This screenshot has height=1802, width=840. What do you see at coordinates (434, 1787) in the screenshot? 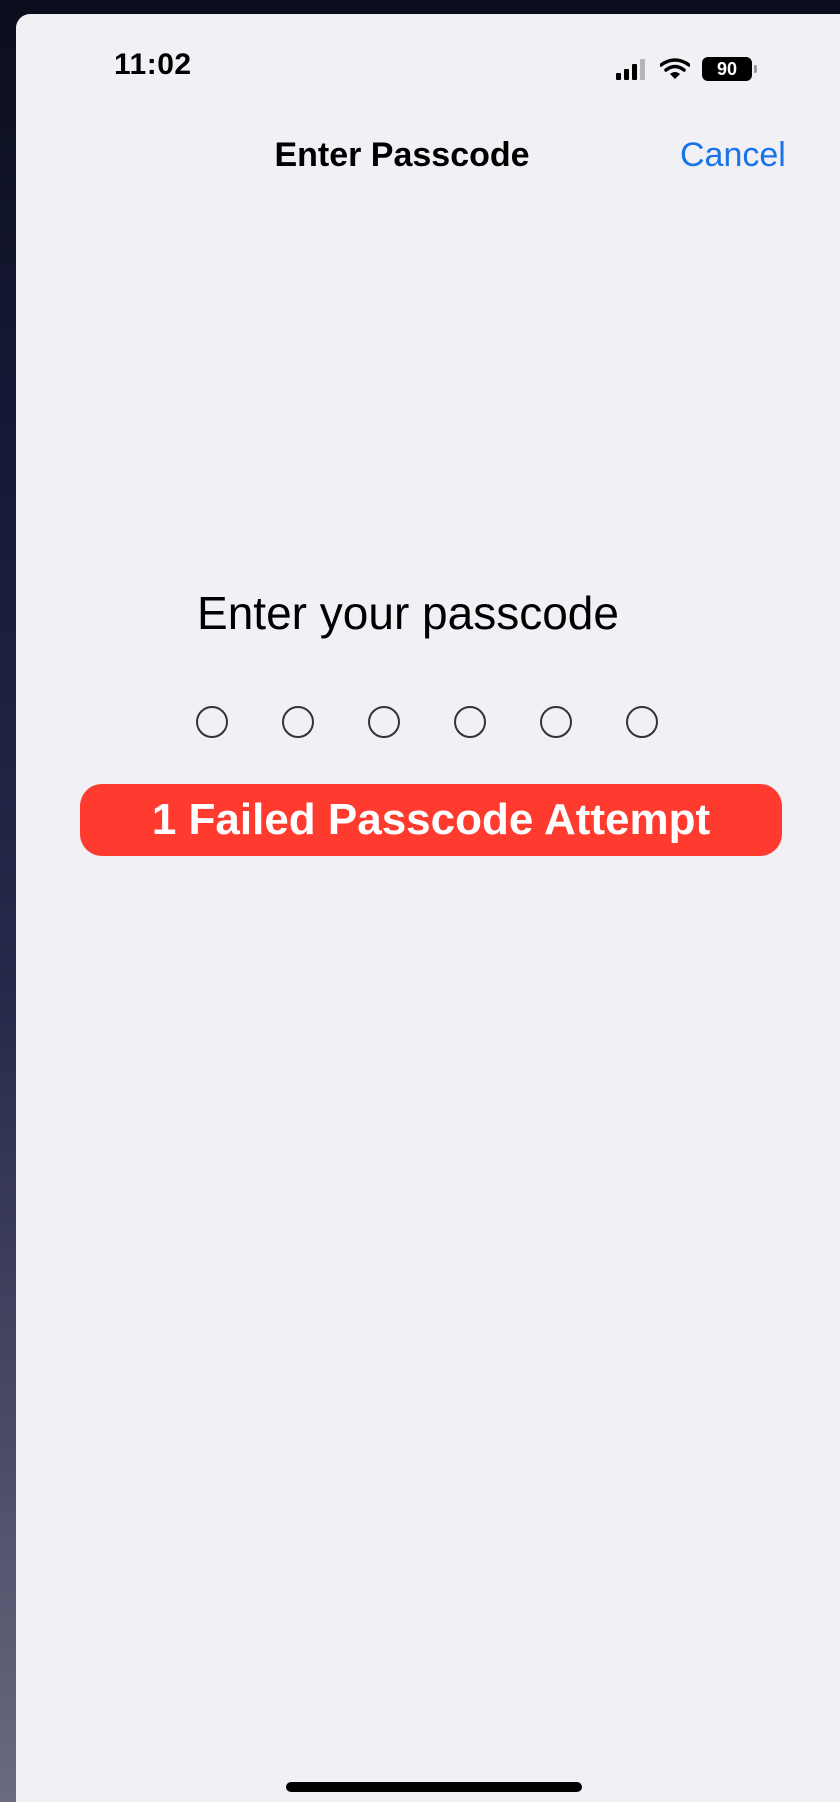
I see `home-indicator` at bounding box center [434, 1787].